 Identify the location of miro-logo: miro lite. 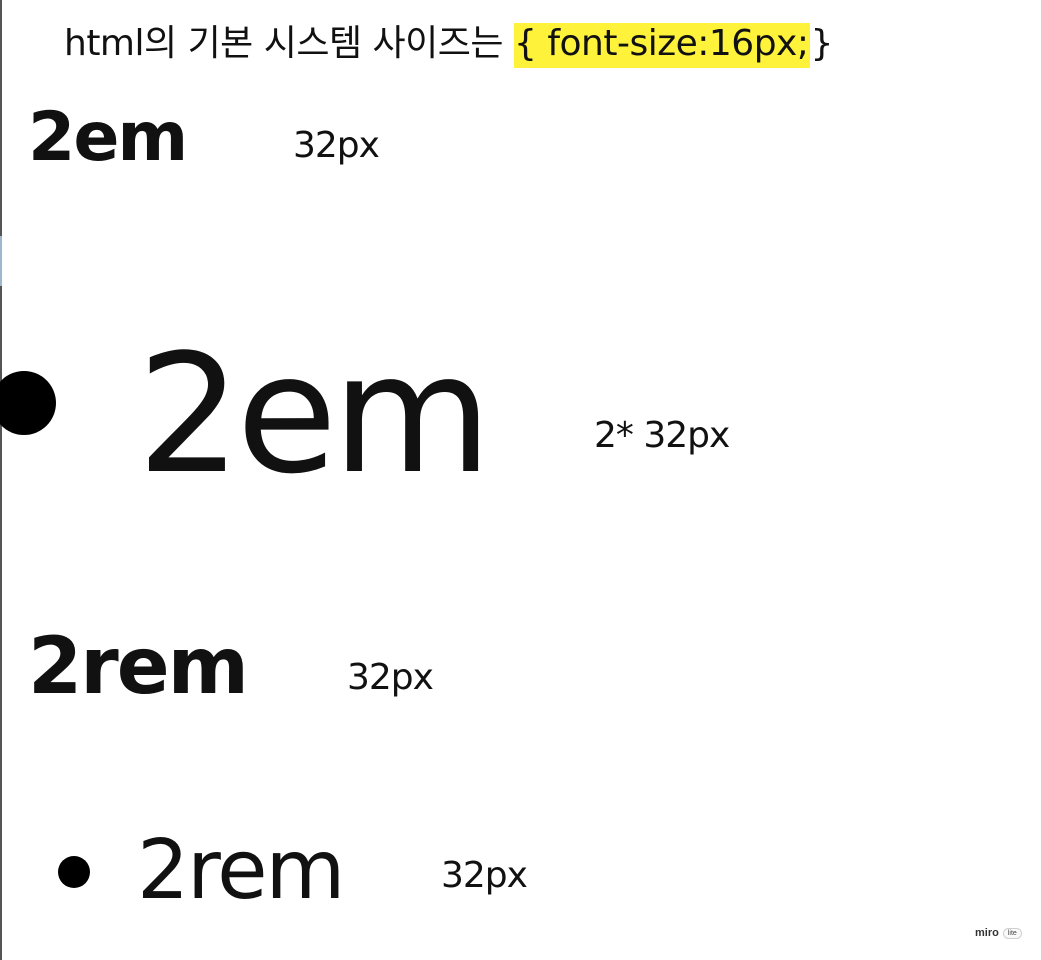
(998, 933).